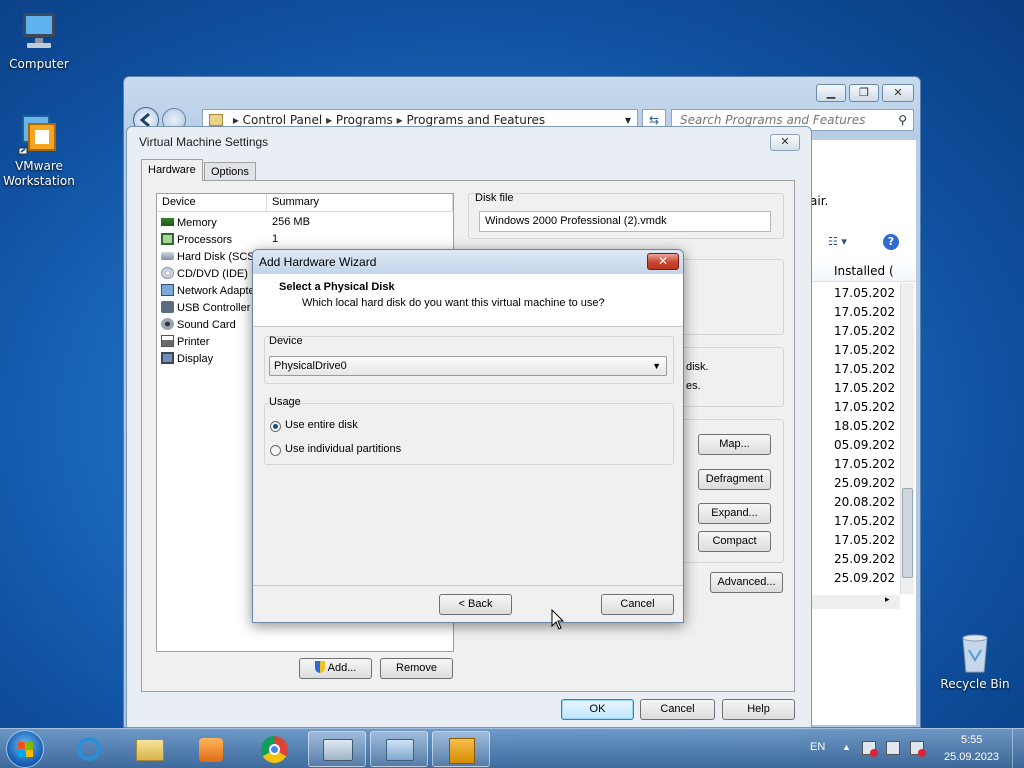 This screenshot has width=1024, height=768. I want to click on control-panel-icon, so click(400, 750).